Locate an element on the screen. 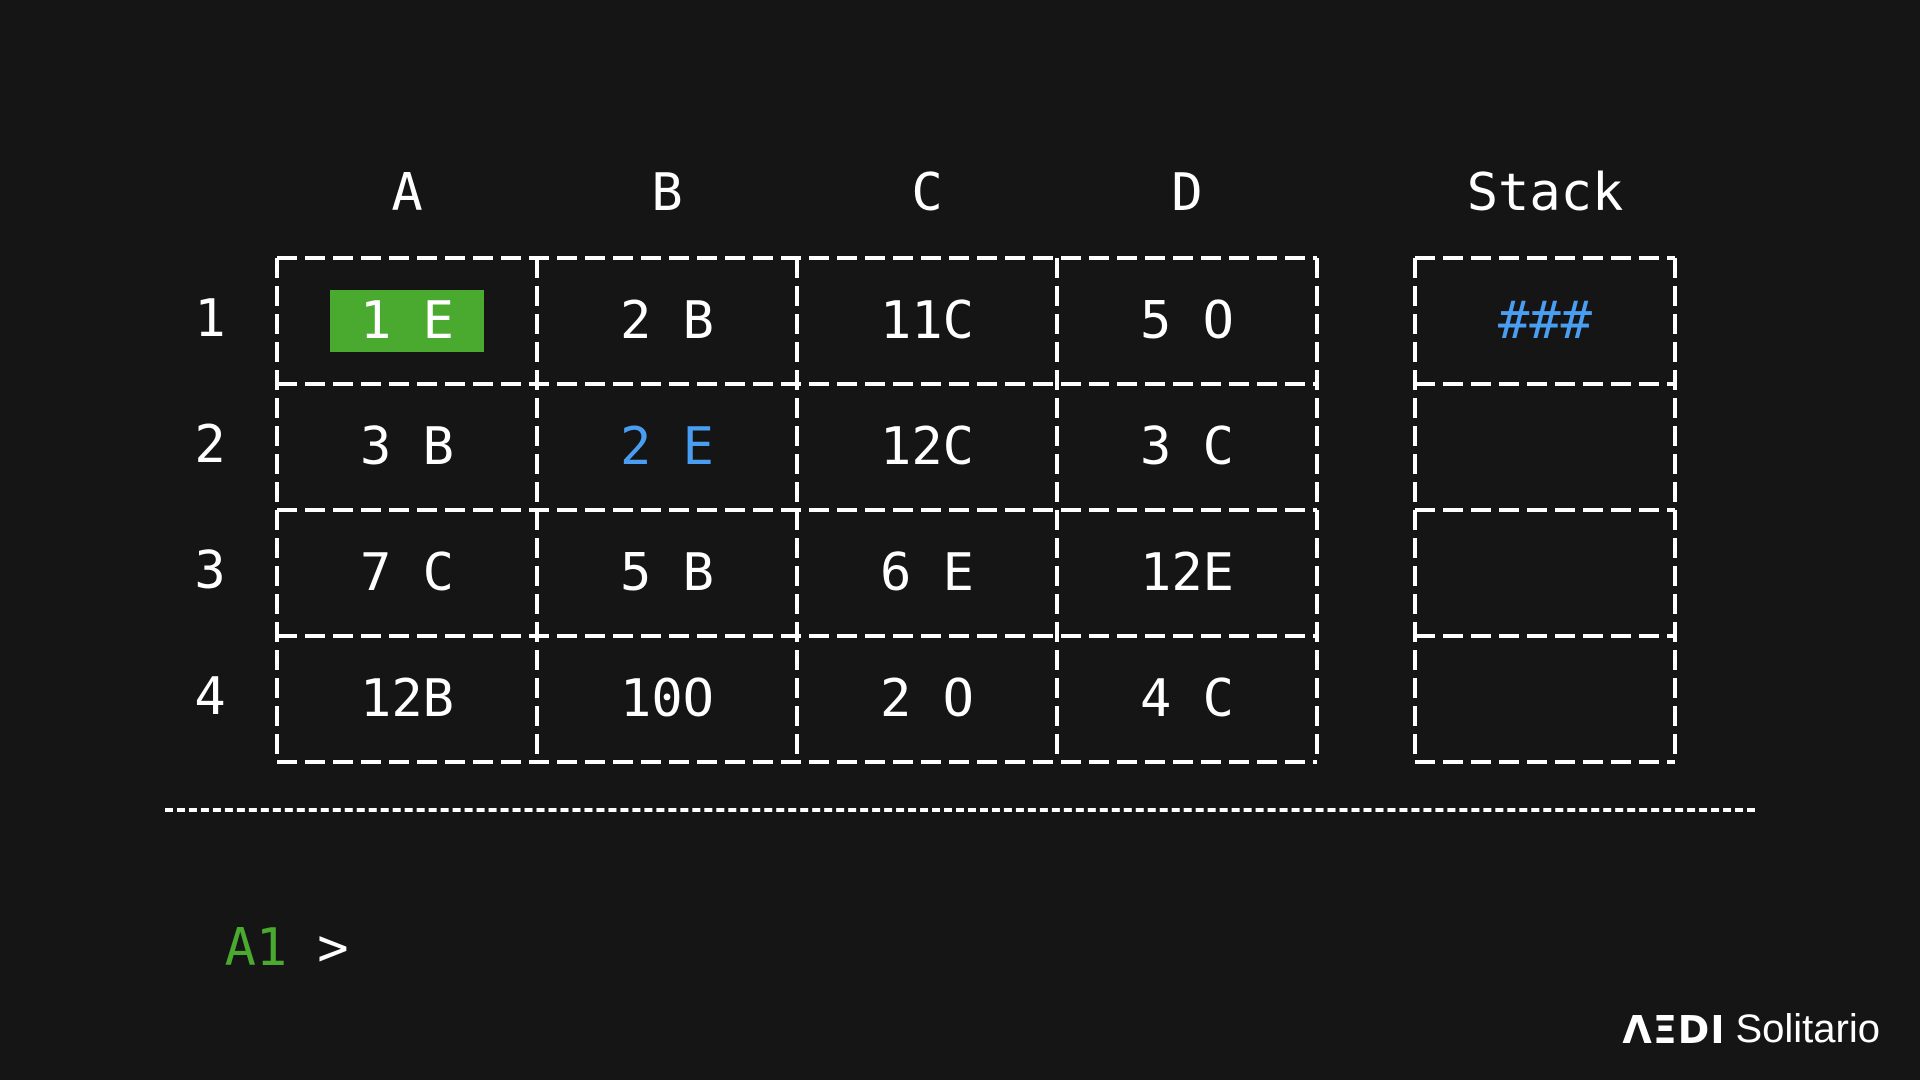 This screenshot has width=1920, height=1080. cell-a2-value: 3 B is located at coordinates (407, 447).